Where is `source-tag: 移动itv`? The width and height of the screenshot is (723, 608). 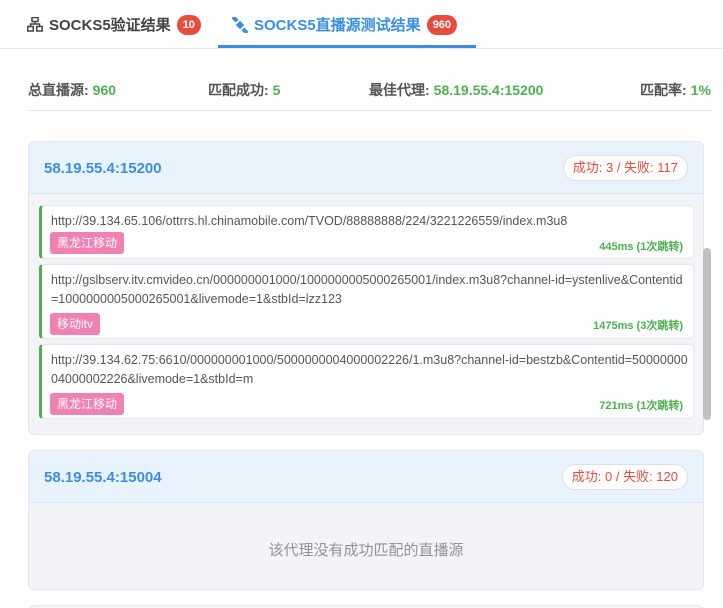
source-tag: 移动itv is located at coordinates (75, 324).